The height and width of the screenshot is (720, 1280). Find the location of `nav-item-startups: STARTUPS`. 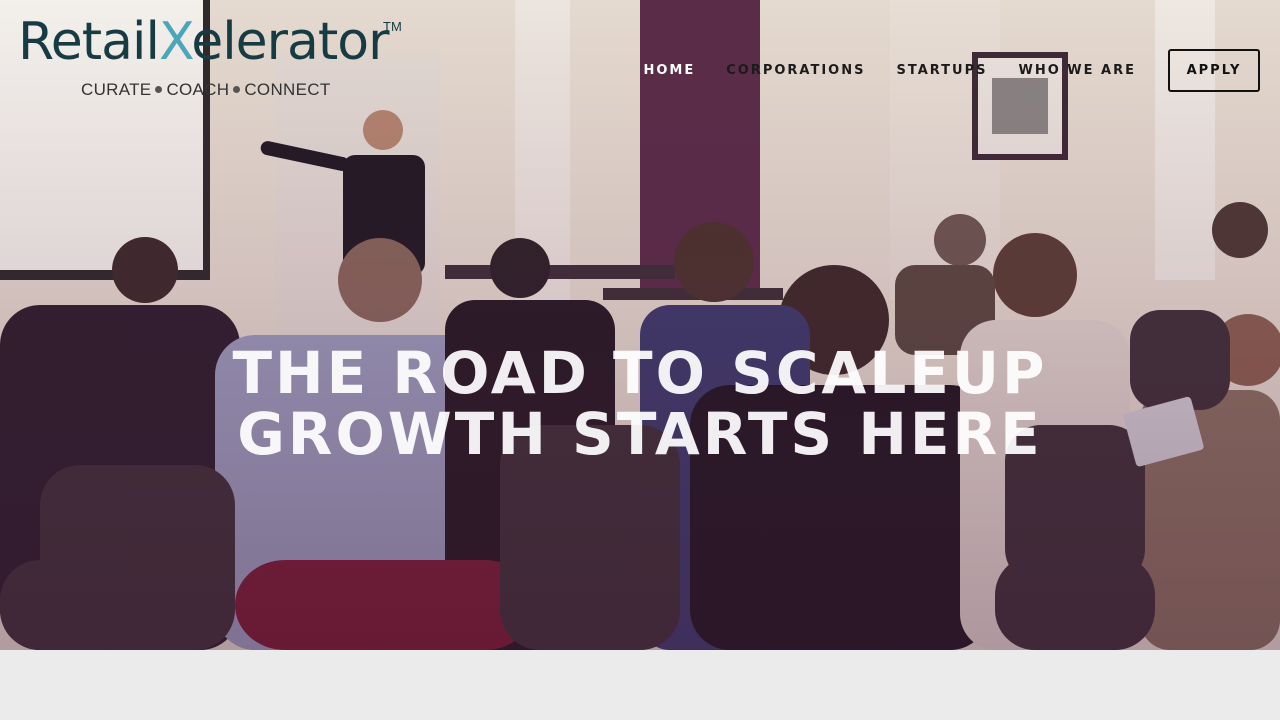

nav-item-startups: STARTUPS is located at coordinates (941, 70).